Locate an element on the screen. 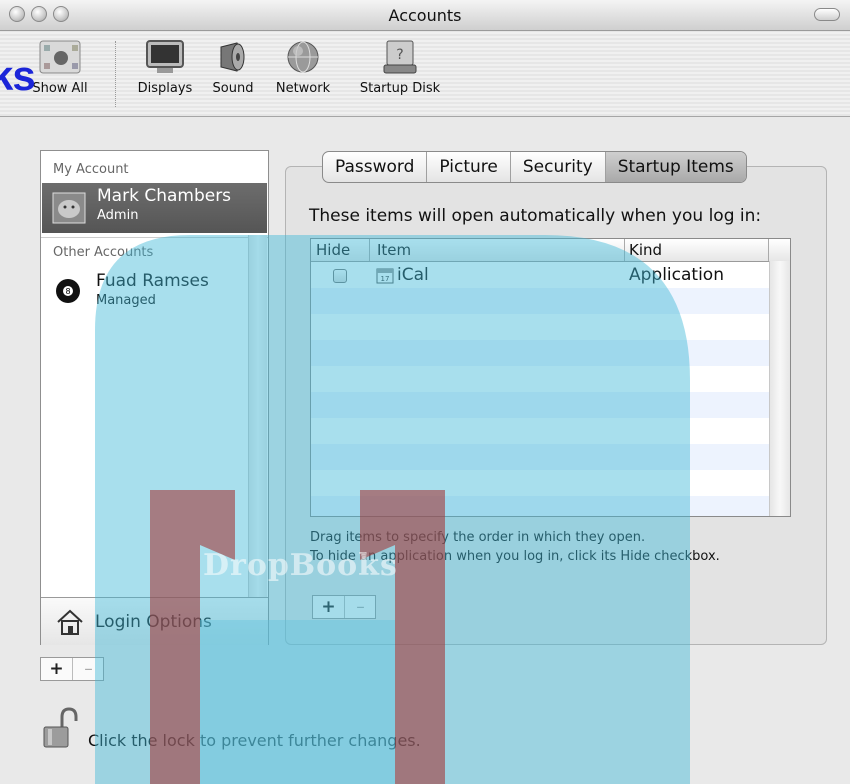 Image resolution: width=850 pixels, height=784 pixels. my-account-header: My Account is located at coordinates (91, 169).